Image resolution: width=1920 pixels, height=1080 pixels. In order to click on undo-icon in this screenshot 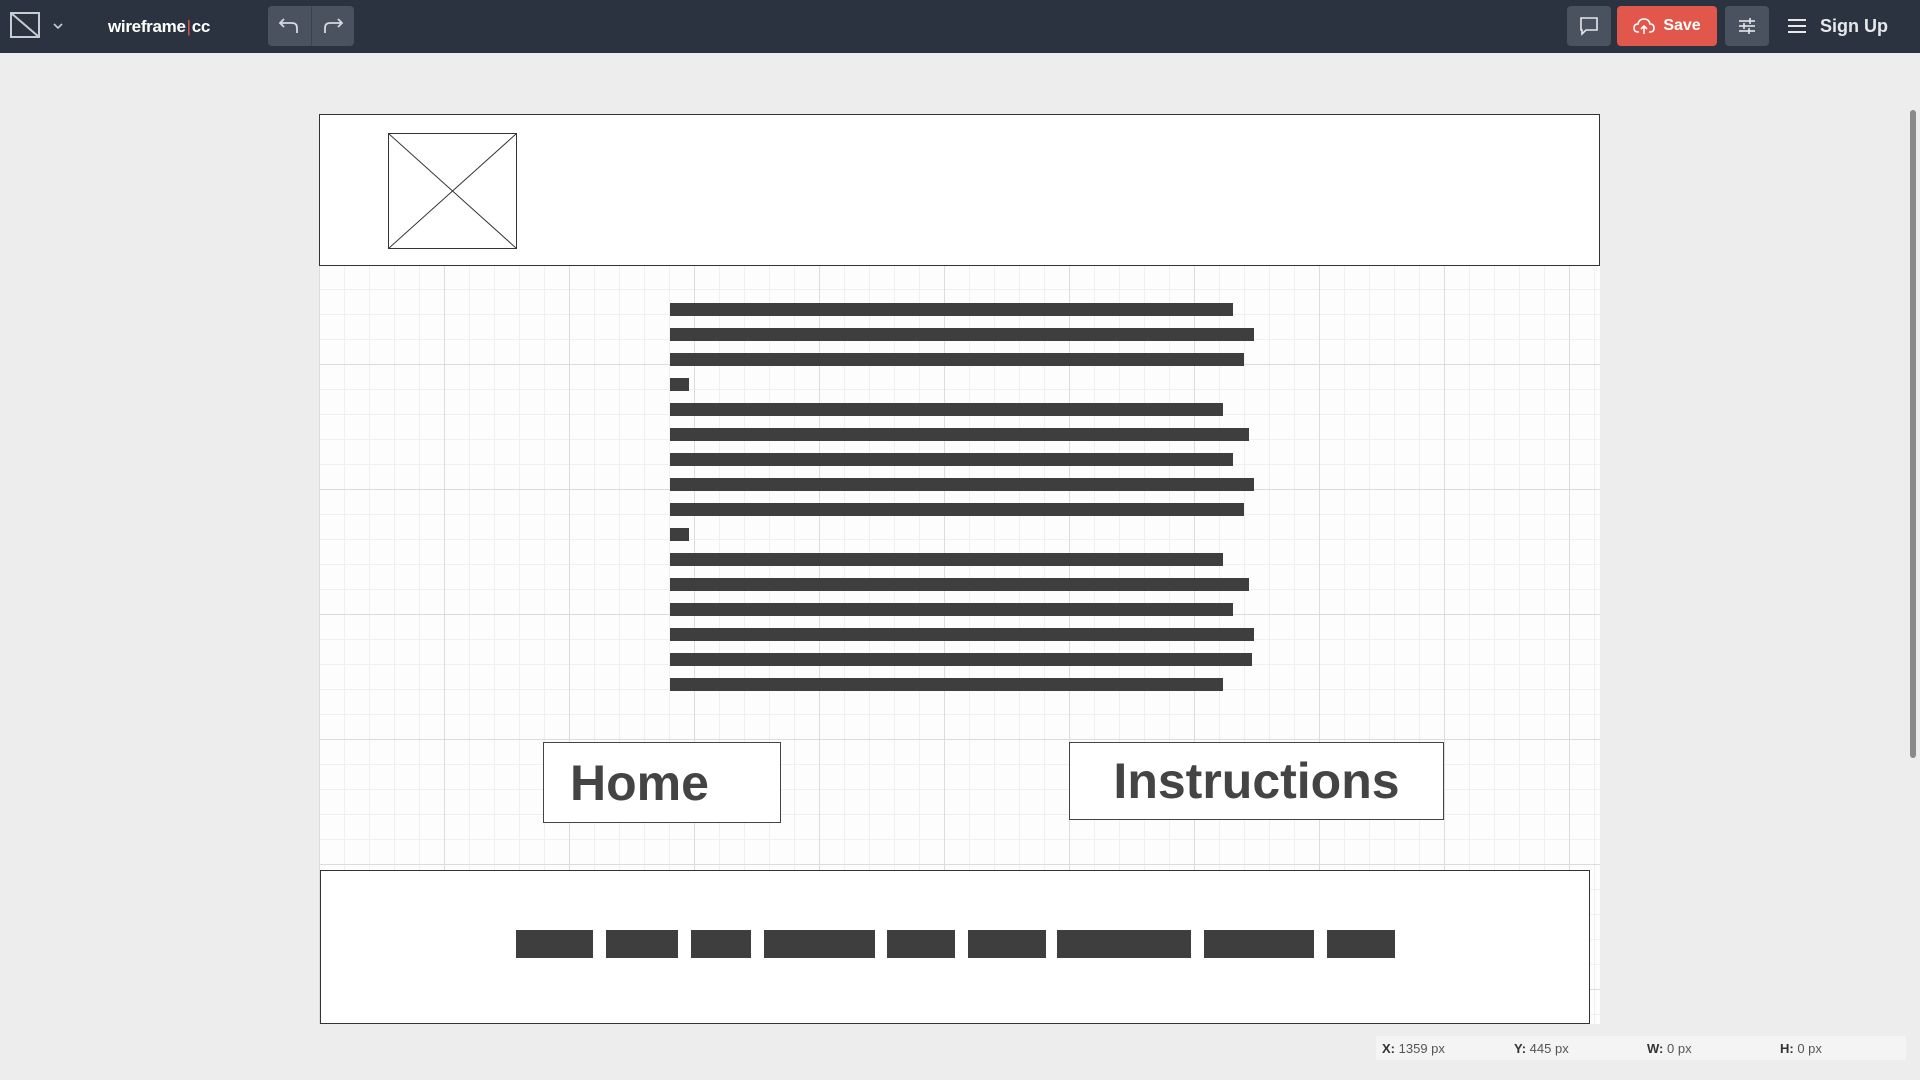, I will do `click(288, 25)`.